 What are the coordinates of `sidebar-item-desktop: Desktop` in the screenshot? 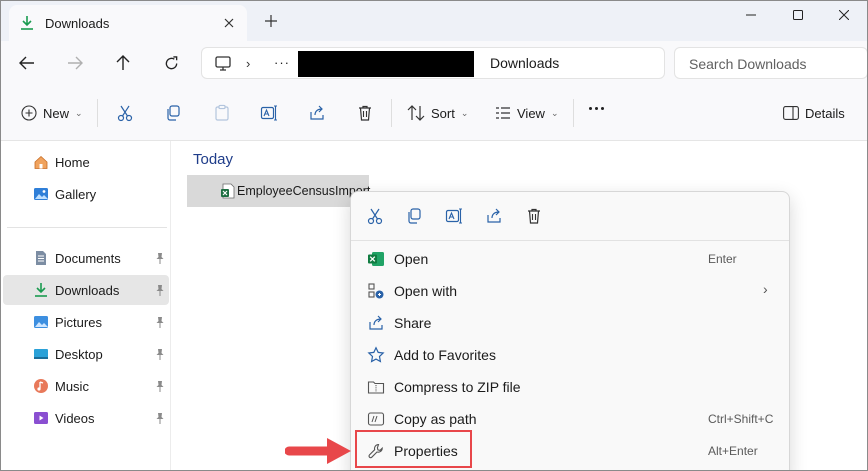 It's located at (86, 354).